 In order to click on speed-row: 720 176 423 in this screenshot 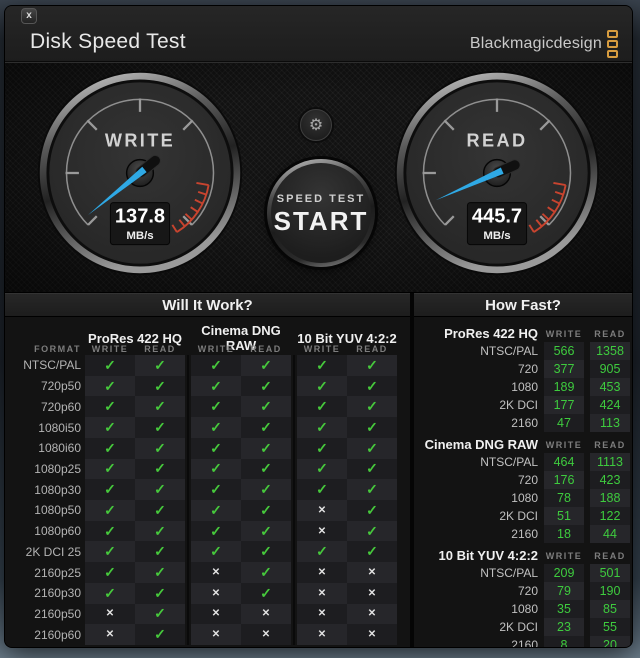, I will do `click(523, 480)`.